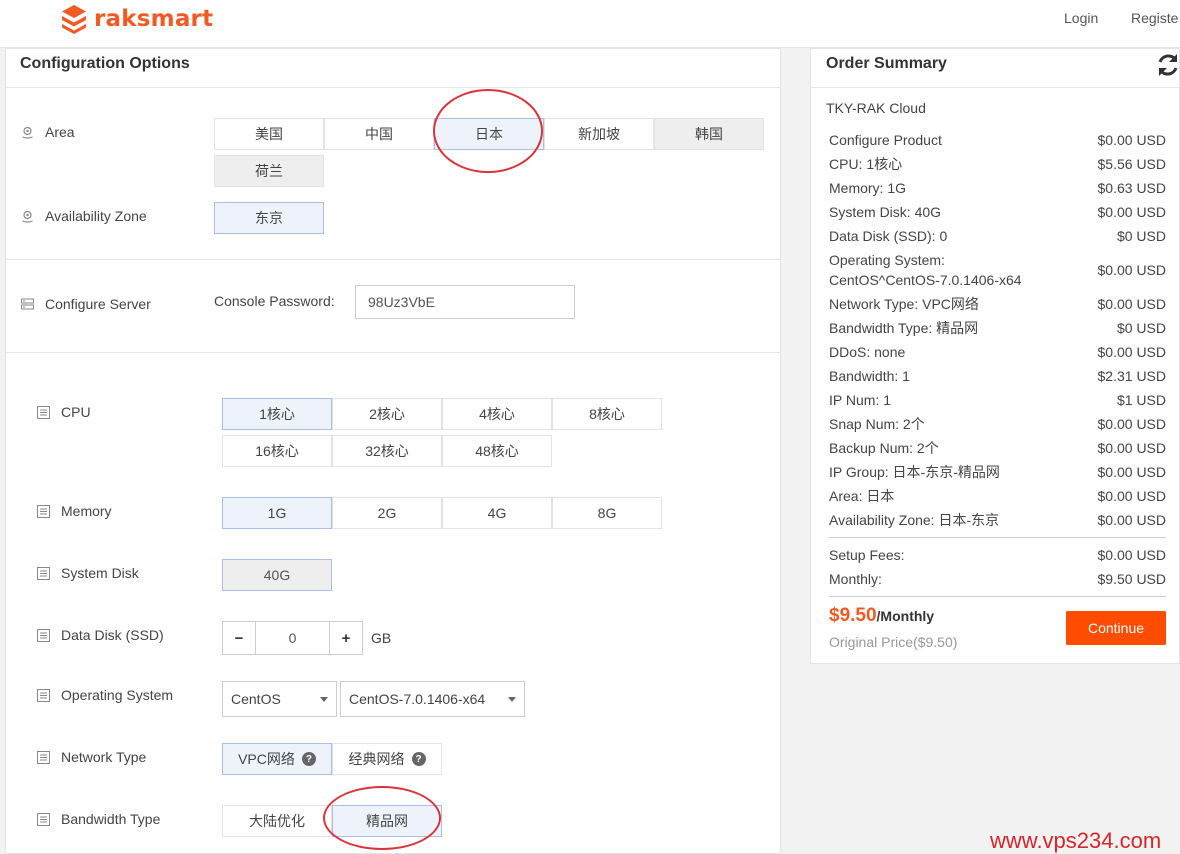  What do you see at coordinates (497, 414) in the screenshot?
I see `cpu-option-4: 4核心` at bounding box center [497, 414].